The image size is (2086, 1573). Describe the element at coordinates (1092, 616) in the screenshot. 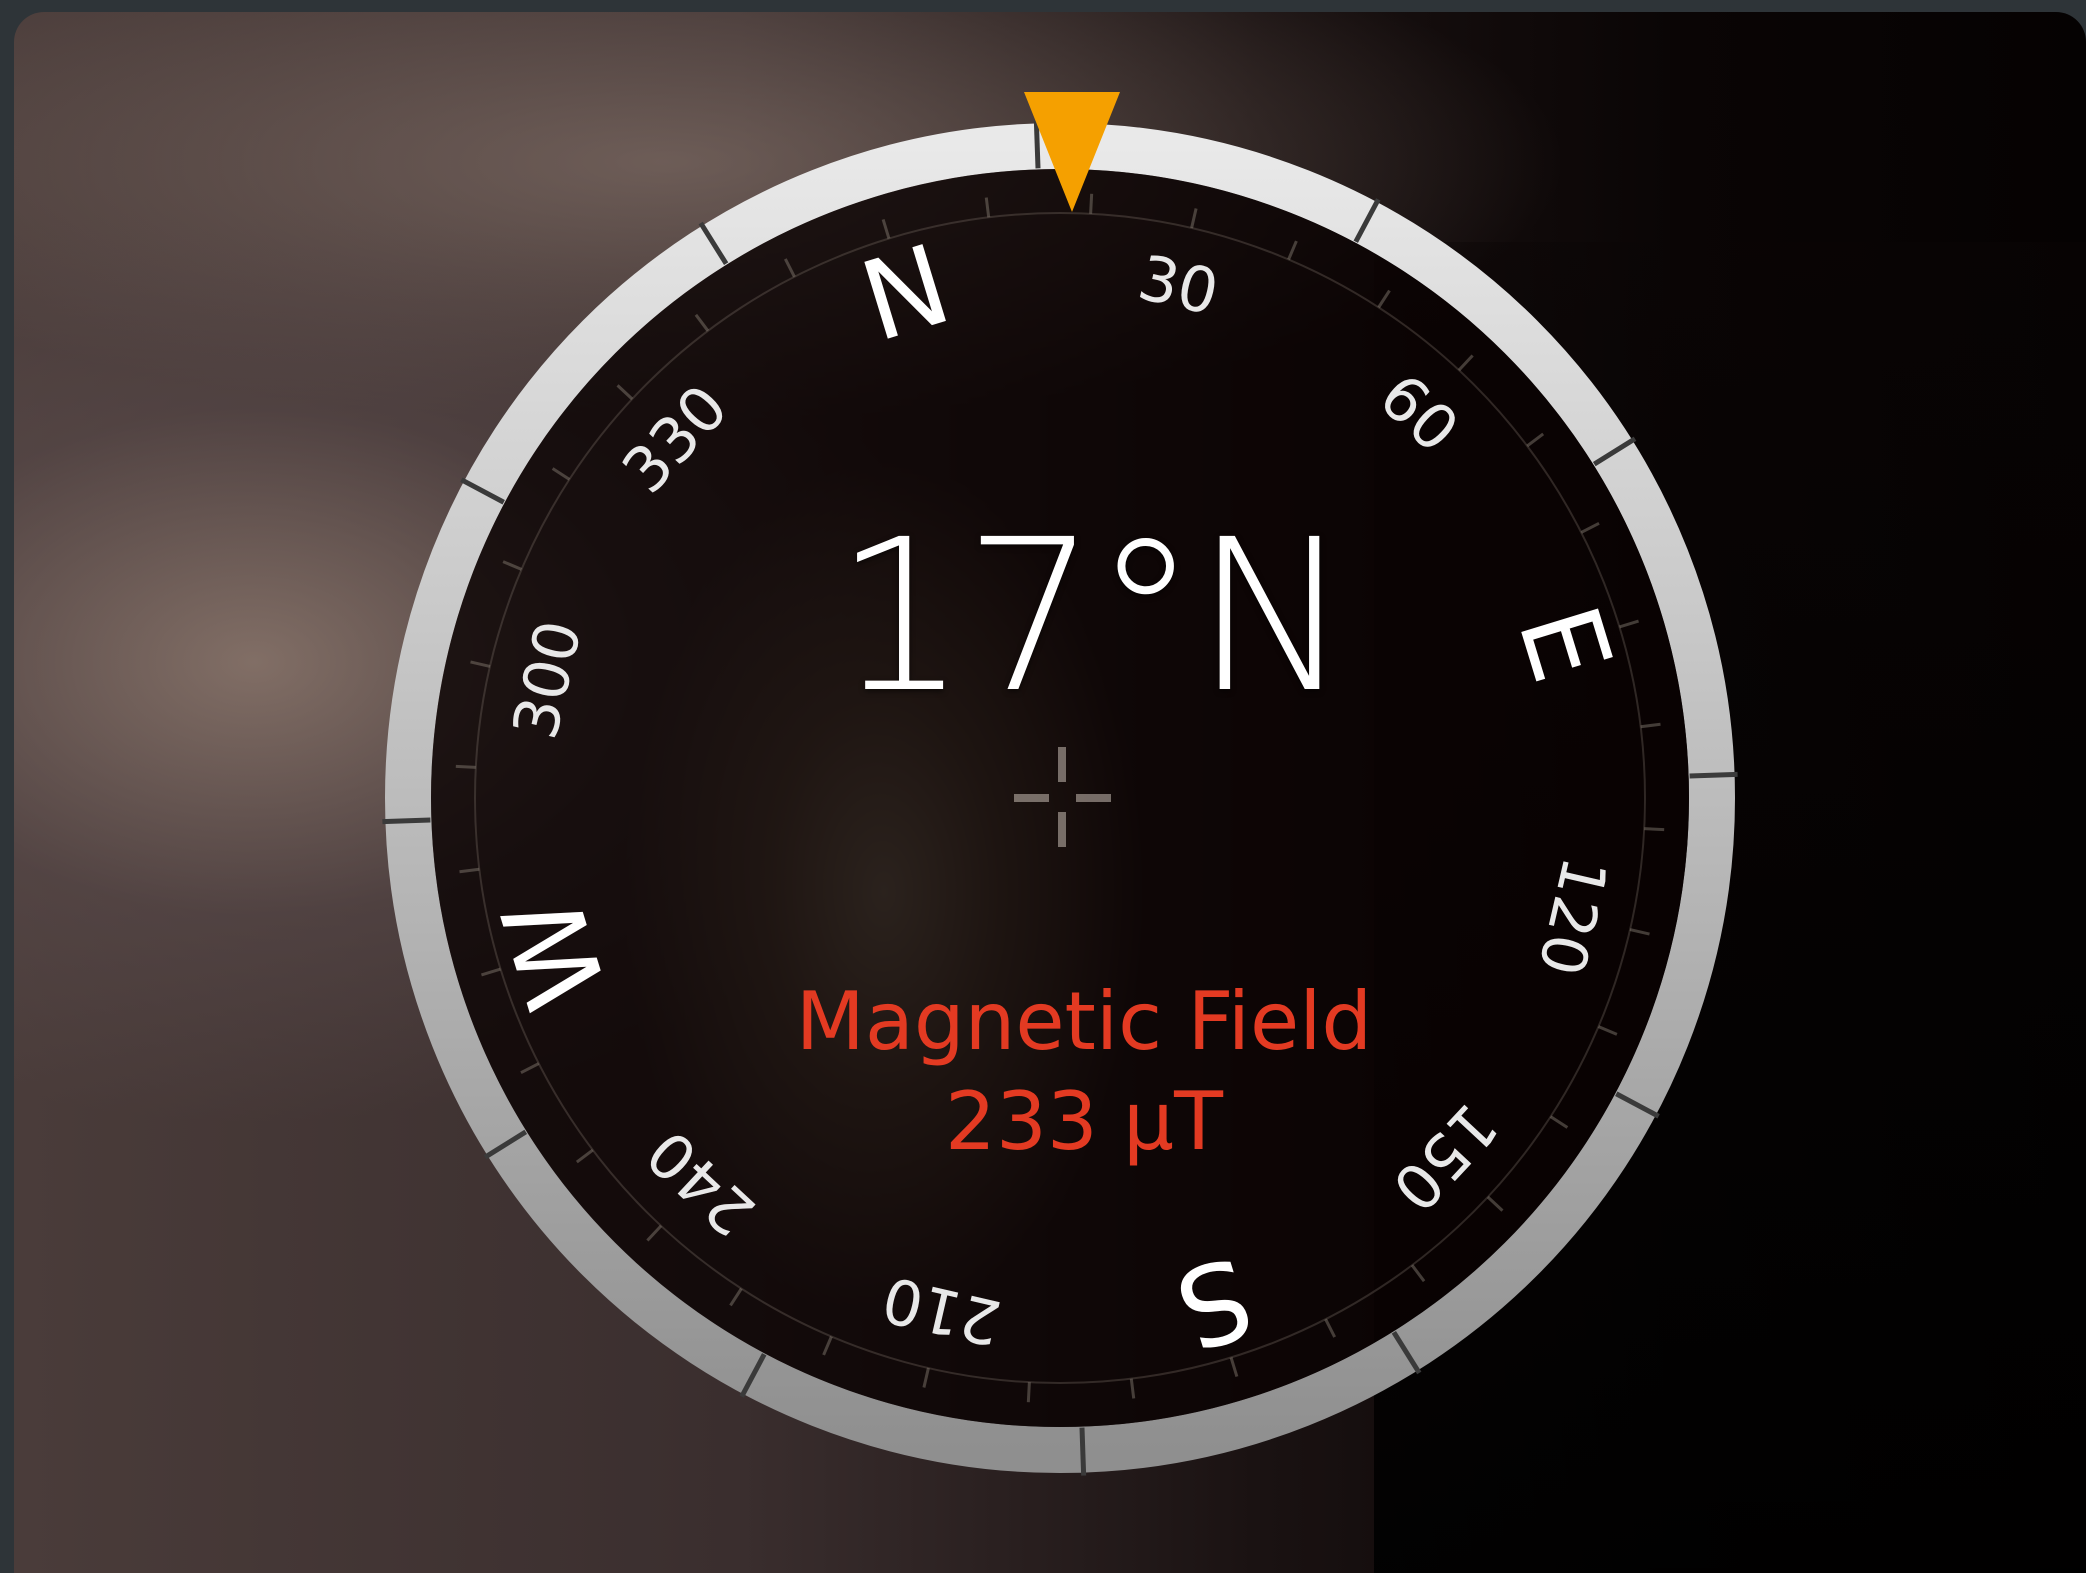

I see `heading-readout: 17°N` at that location.